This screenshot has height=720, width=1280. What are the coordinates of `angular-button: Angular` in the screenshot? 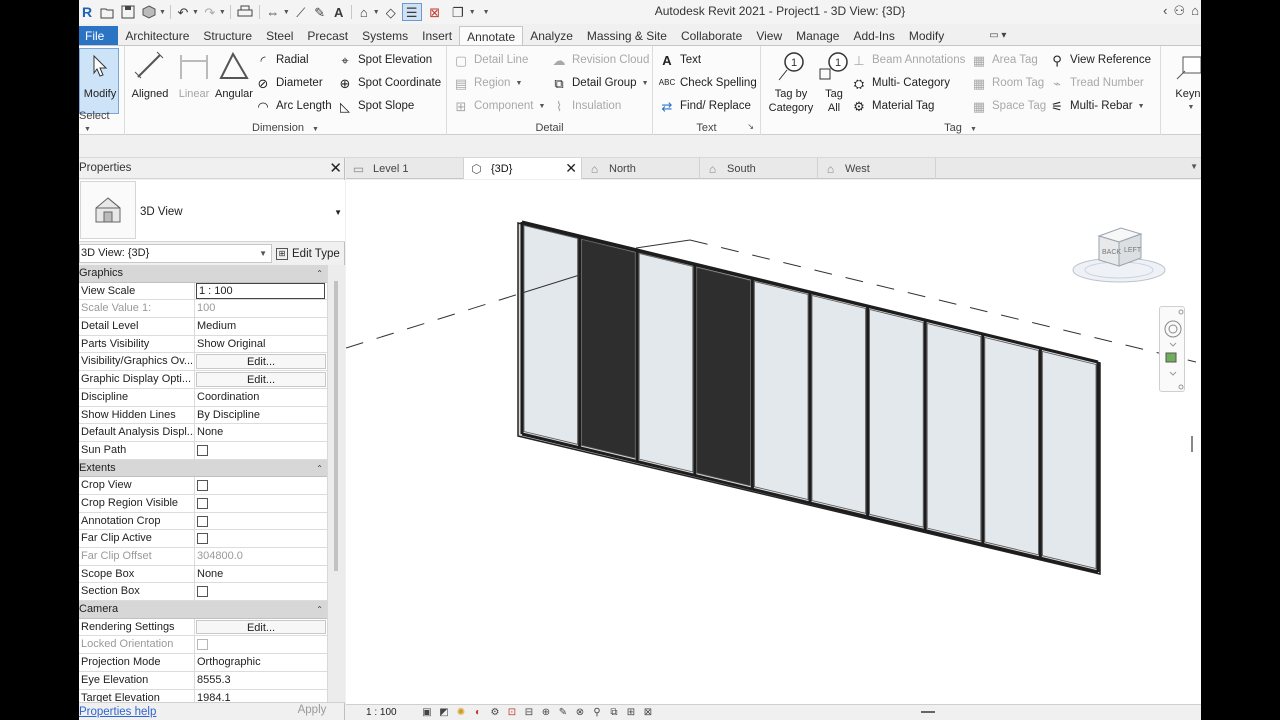 It's located at (234, 75).